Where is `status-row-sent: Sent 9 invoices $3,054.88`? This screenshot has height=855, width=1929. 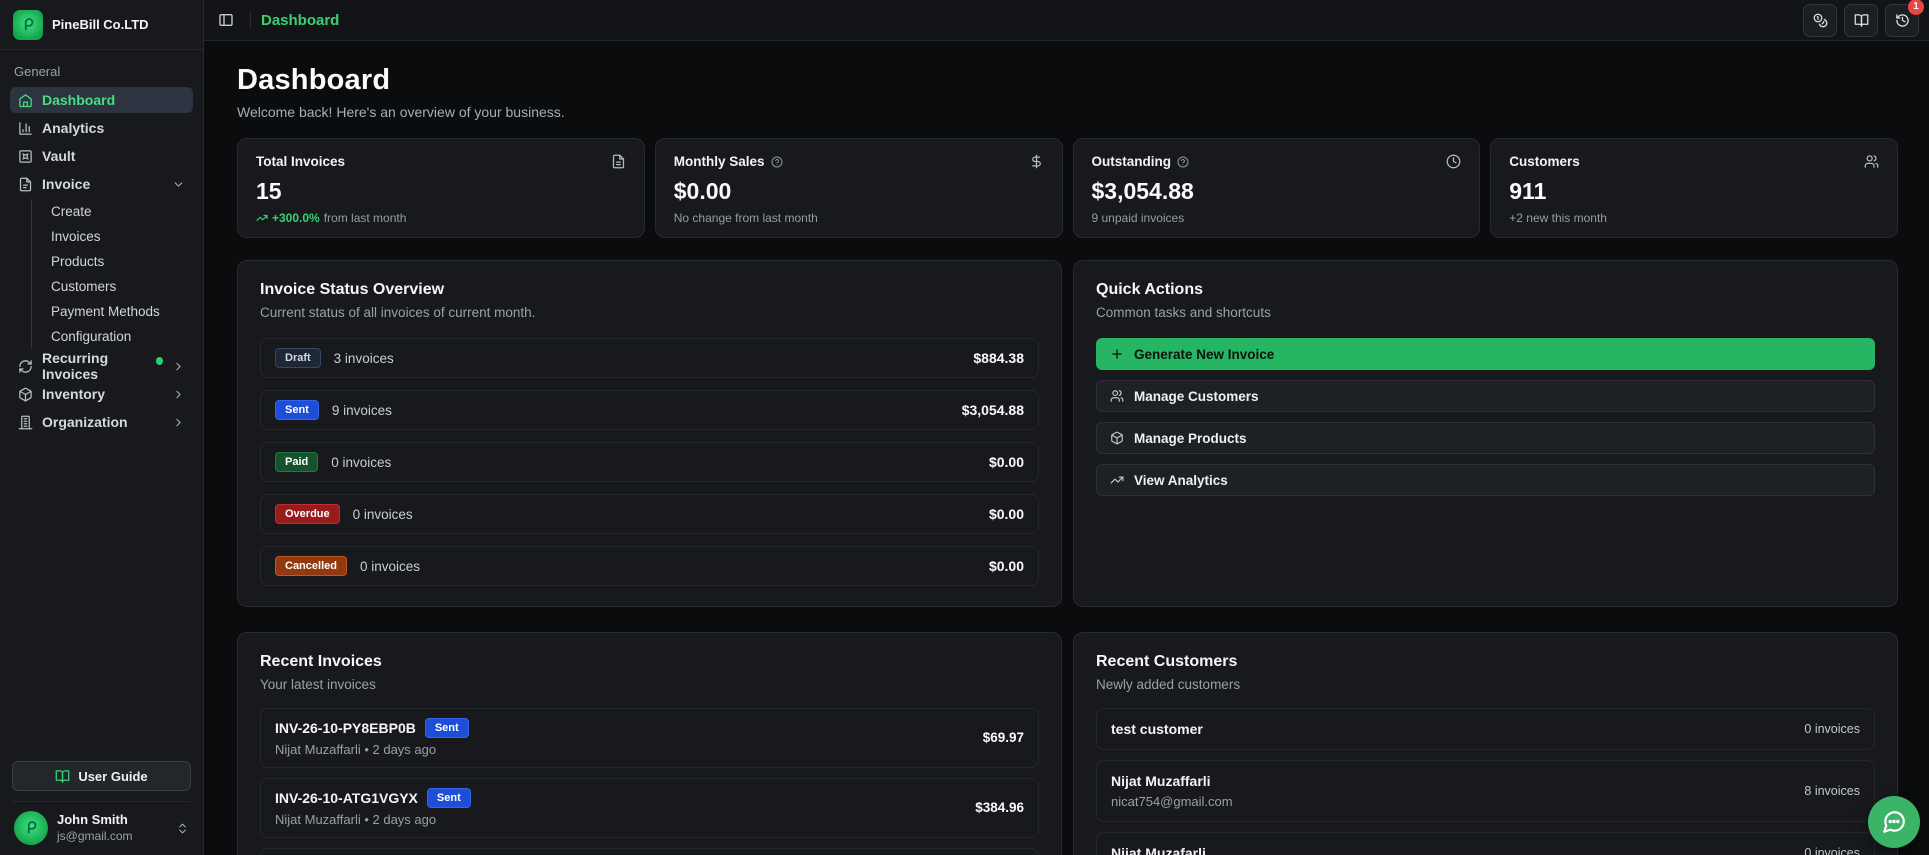
status-row-sent: Sent 9 invoices $3,054.88 is located at coordinates (649, 410).